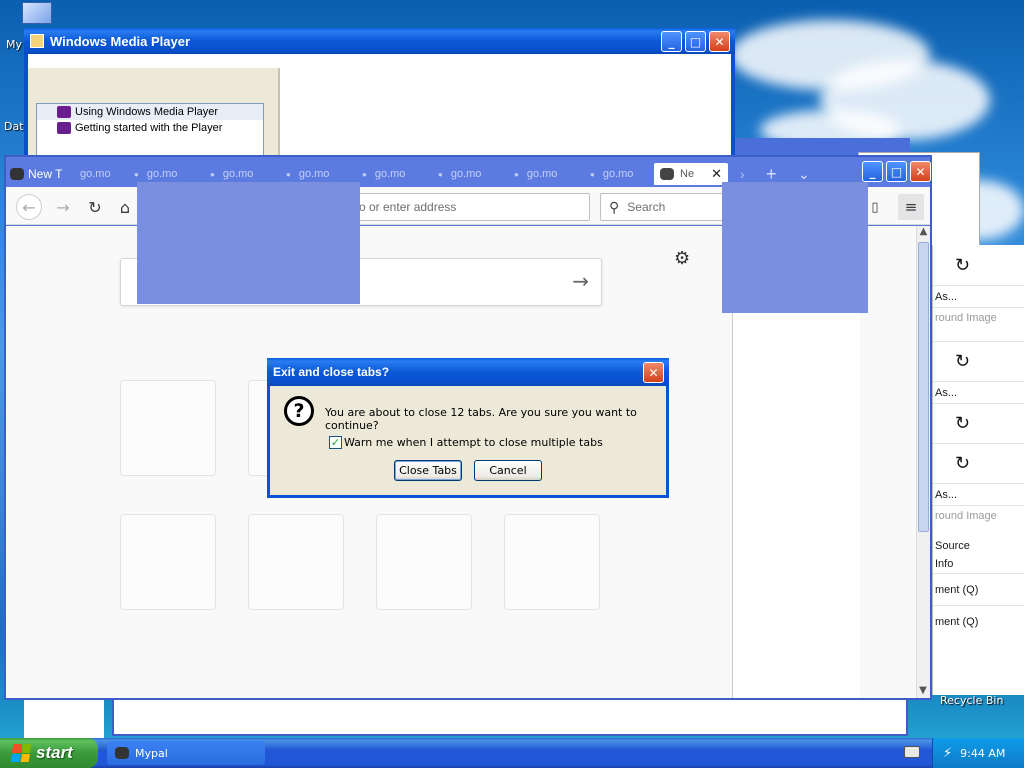 The image size is (1024, 768). I want to click on network-icon: ⚡, so click(947, 753).